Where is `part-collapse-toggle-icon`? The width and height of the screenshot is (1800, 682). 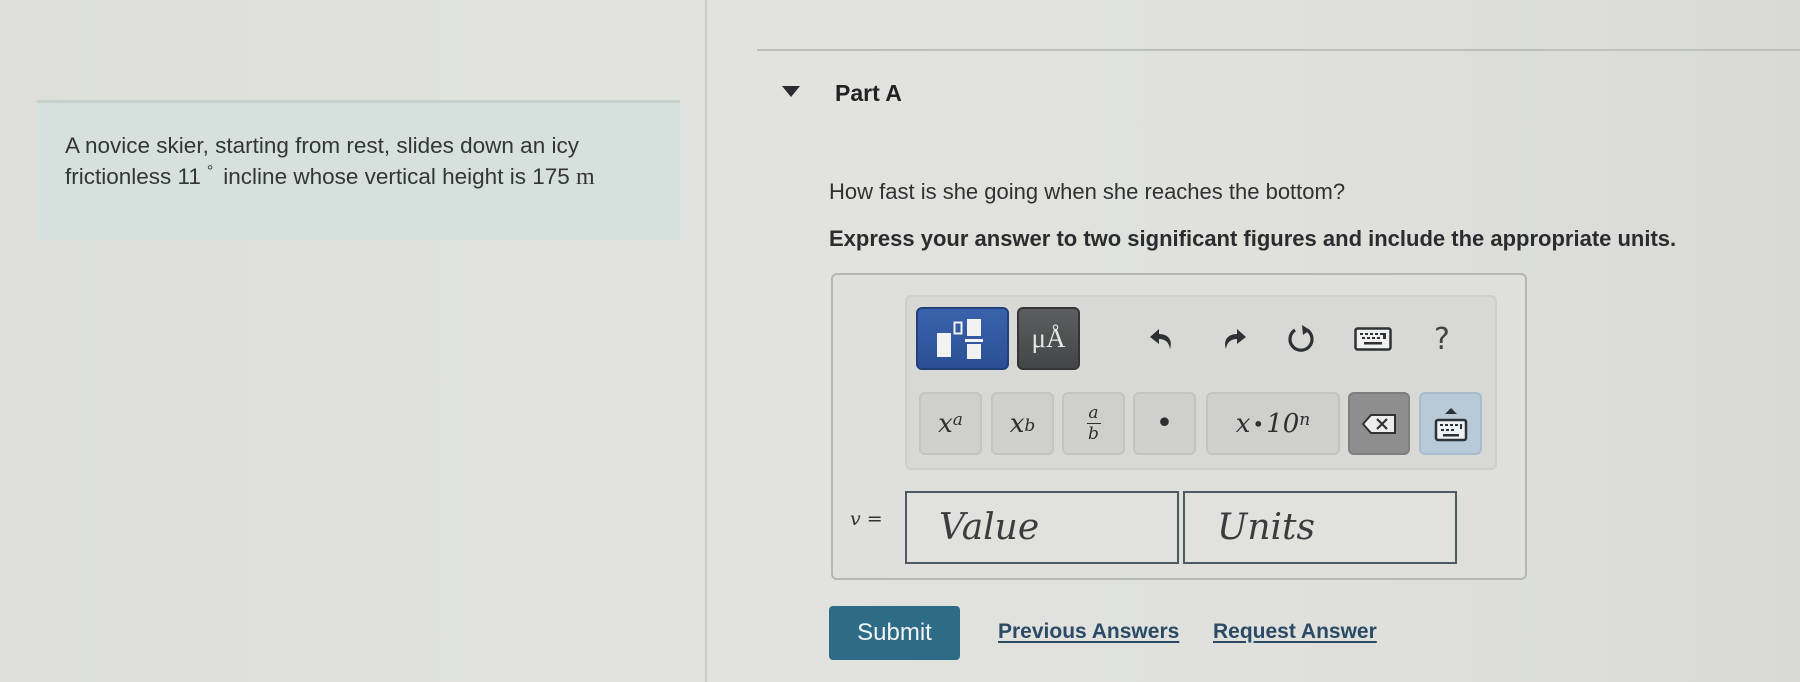
part-collapse-toggle-icon is located at coordinates (791, 91).